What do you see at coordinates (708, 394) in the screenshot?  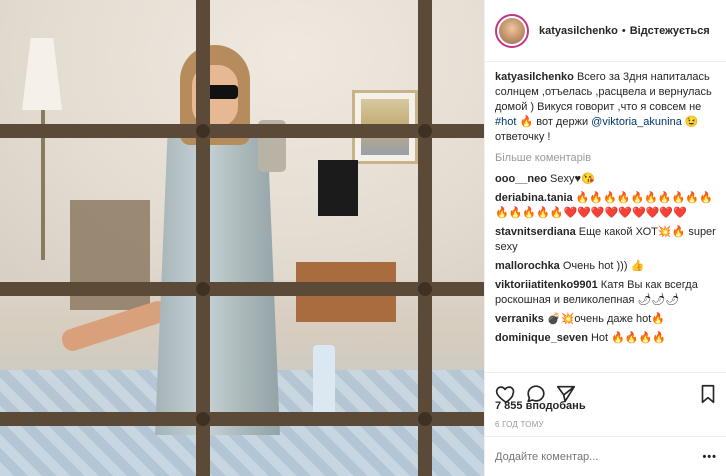 I see `bookmark-icon` at bounding box center [708, 394].